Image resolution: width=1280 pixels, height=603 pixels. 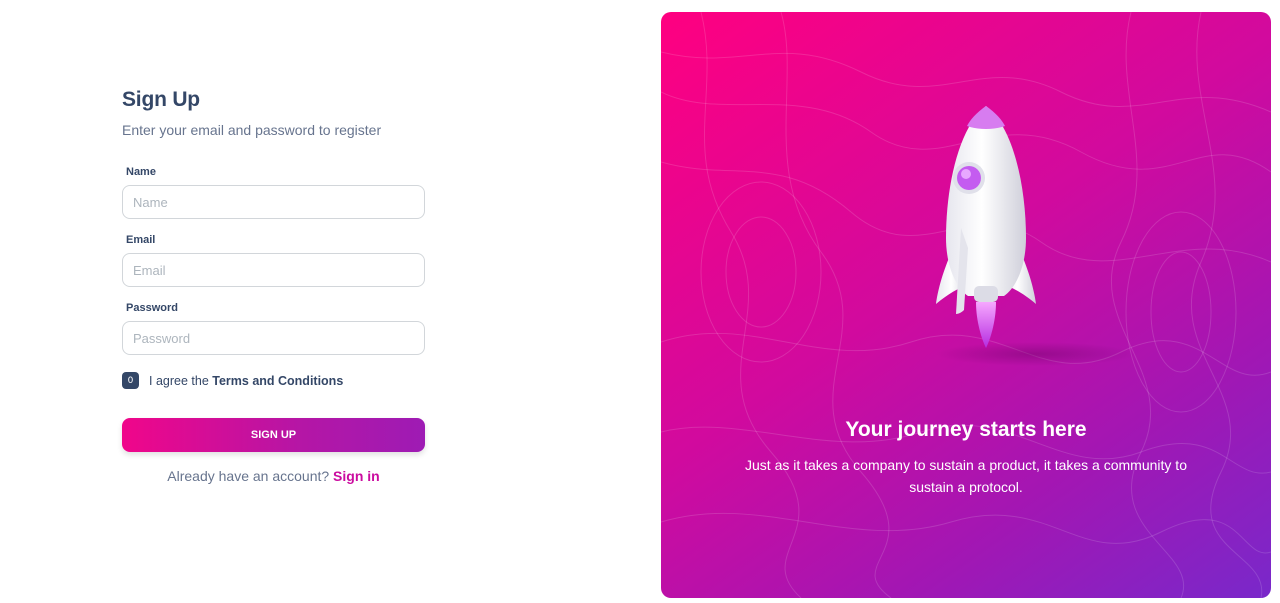 I want to click on terms-link: Terms and Conditions, so click(x=277, y=381).